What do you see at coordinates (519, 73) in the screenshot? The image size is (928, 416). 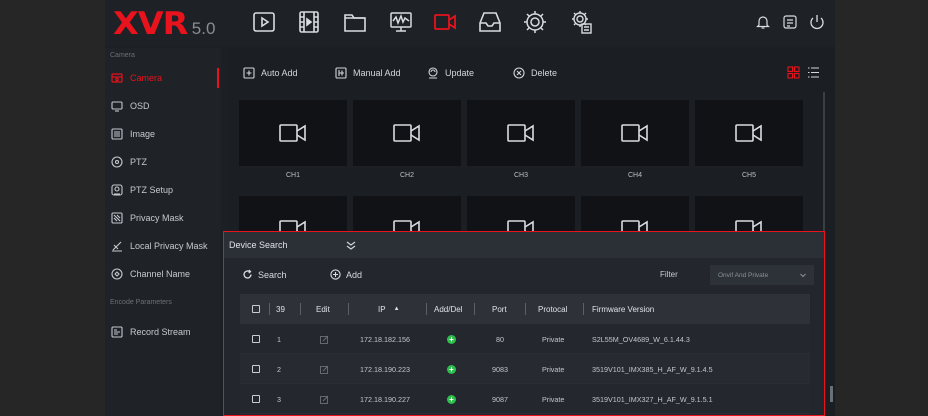 I see `delete-circle-icon` at bounding box center [519, 73].